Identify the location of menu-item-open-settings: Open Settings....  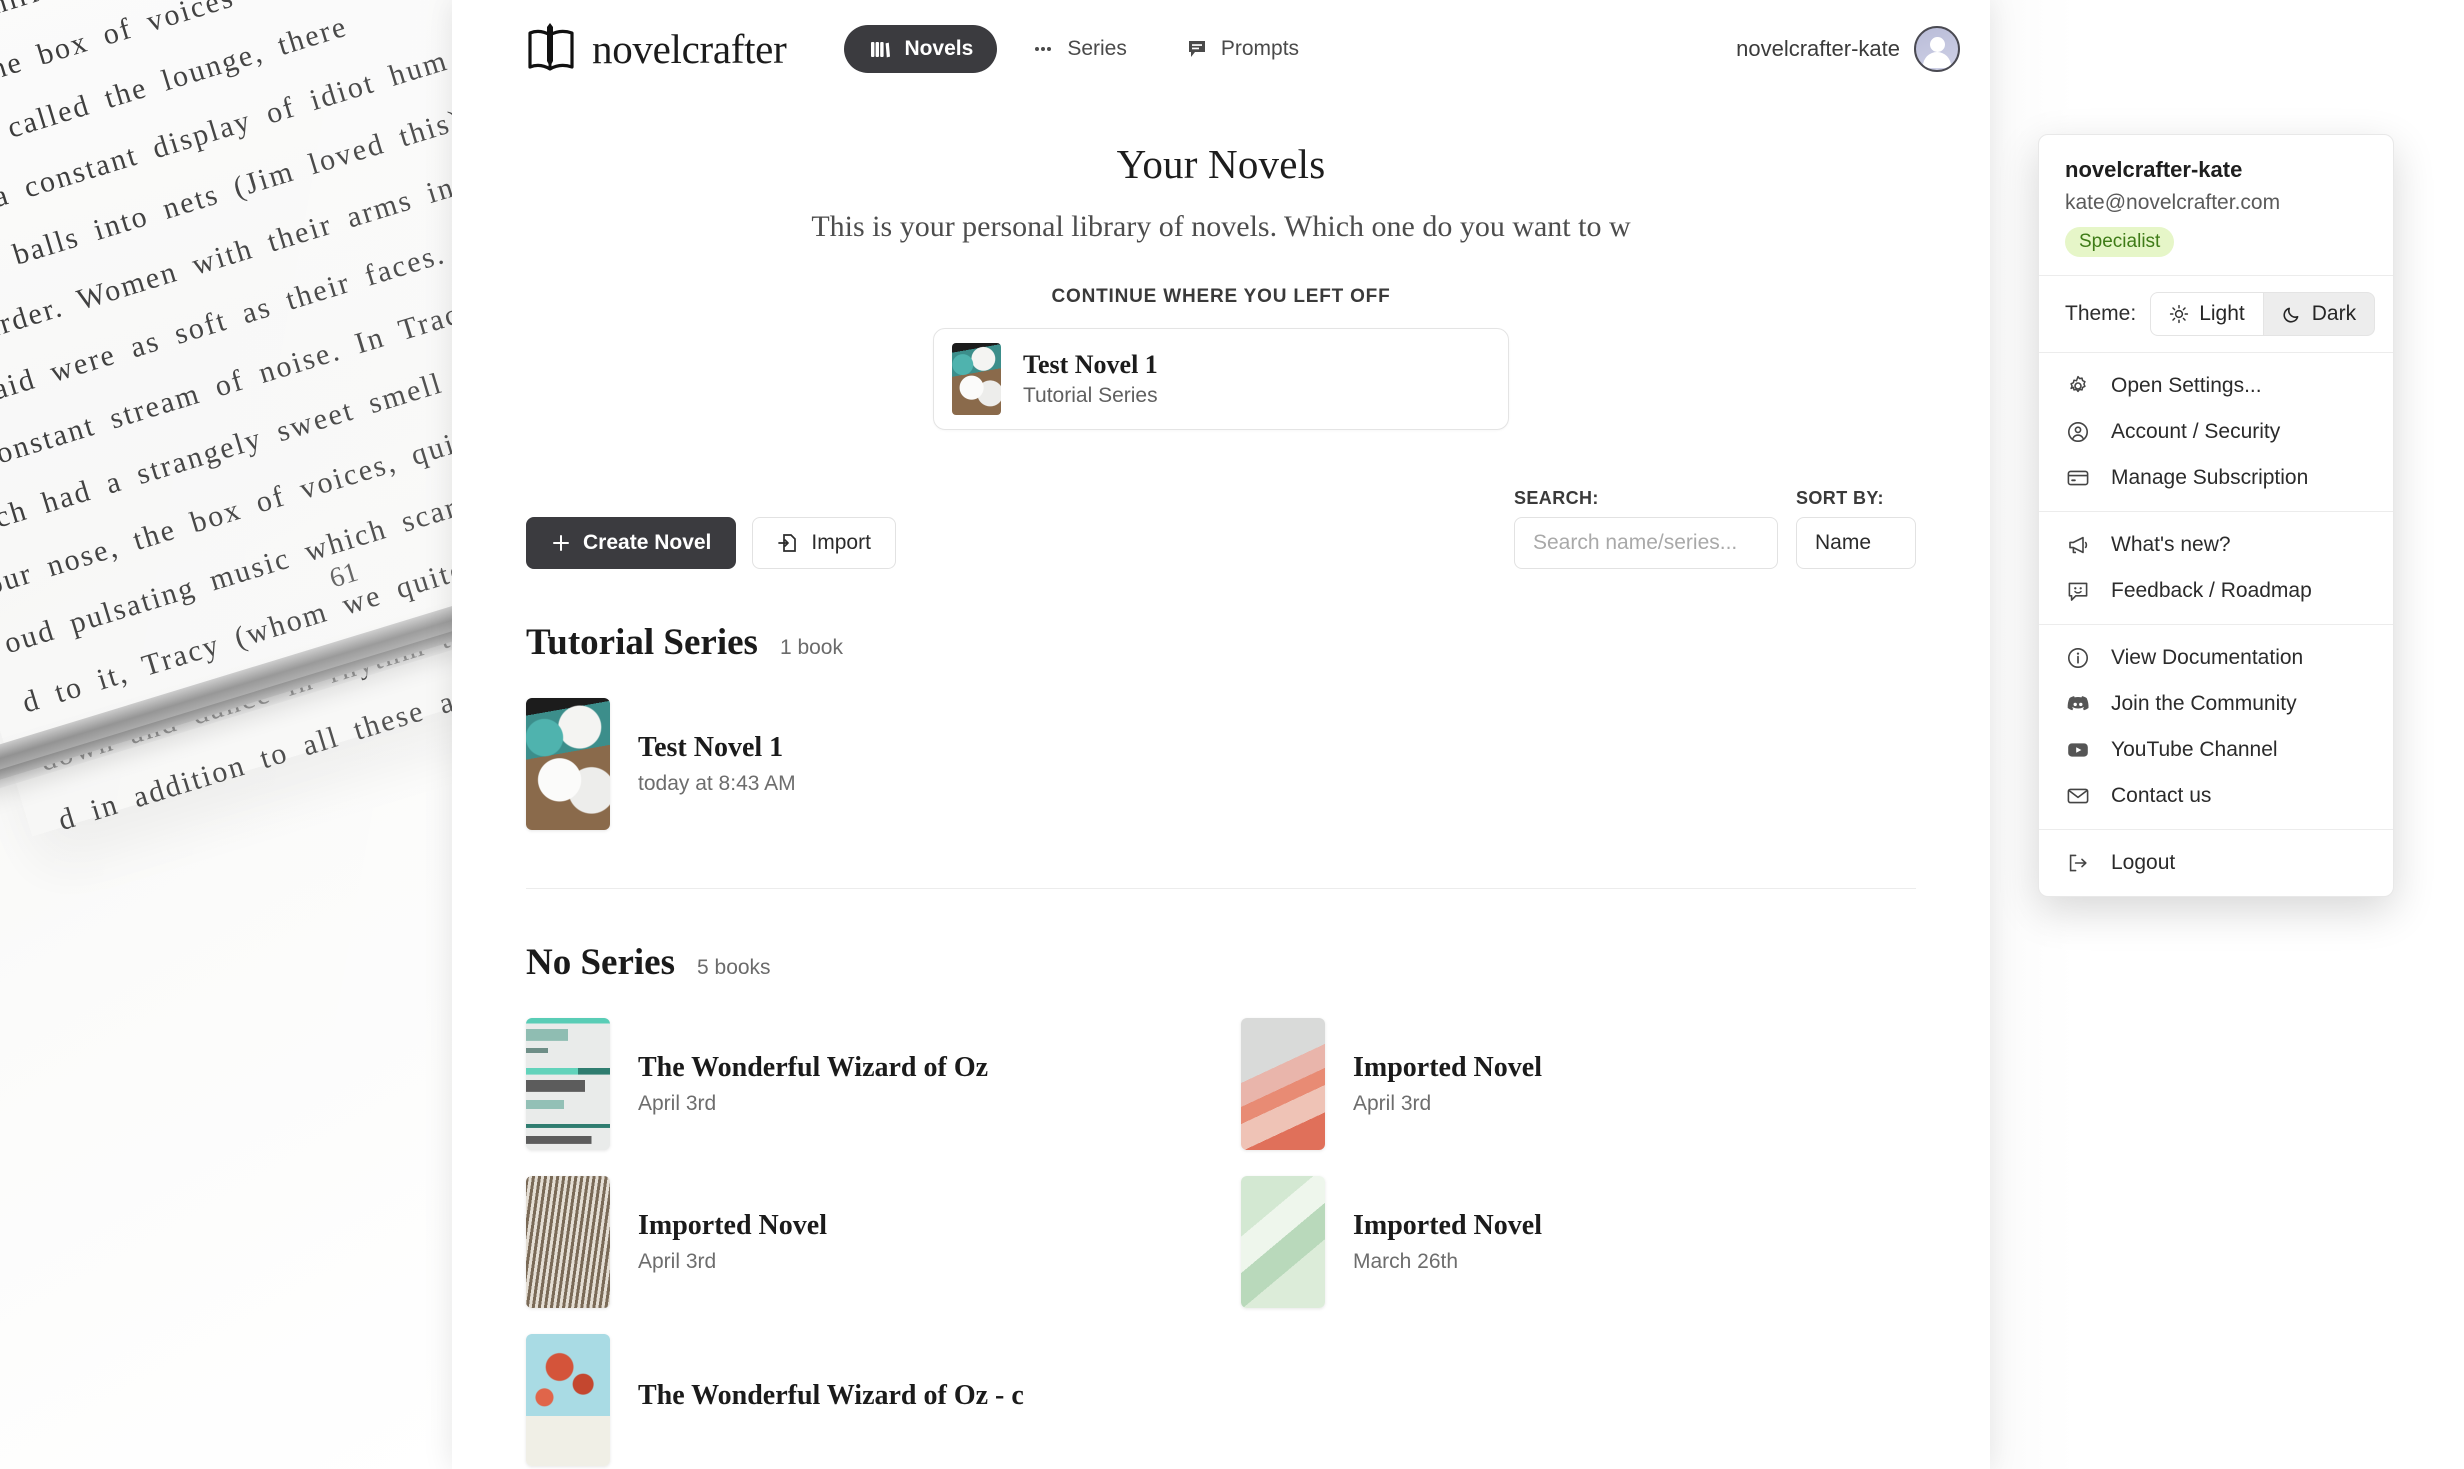
(2216, 386).